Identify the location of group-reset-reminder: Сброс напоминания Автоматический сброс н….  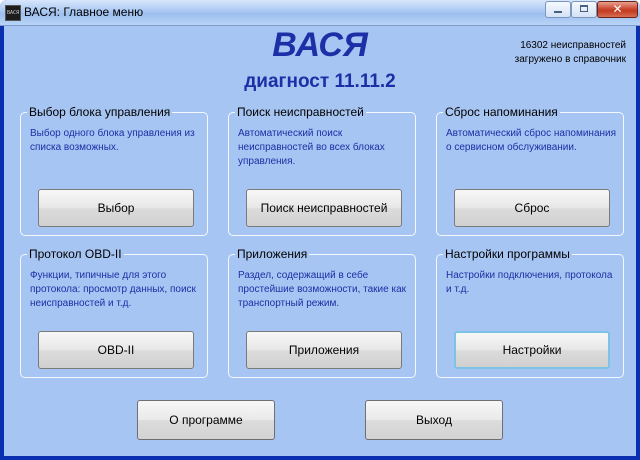
(530, 170).